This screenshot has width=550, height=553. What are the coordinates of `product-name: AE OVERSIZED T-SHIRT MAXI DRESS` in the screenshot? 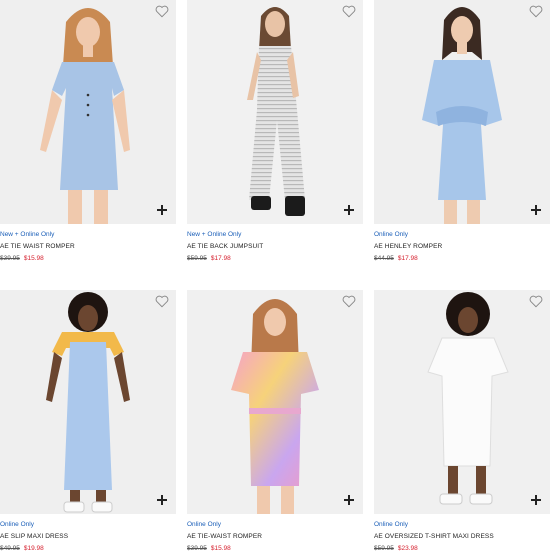 It's located at (434, 536).